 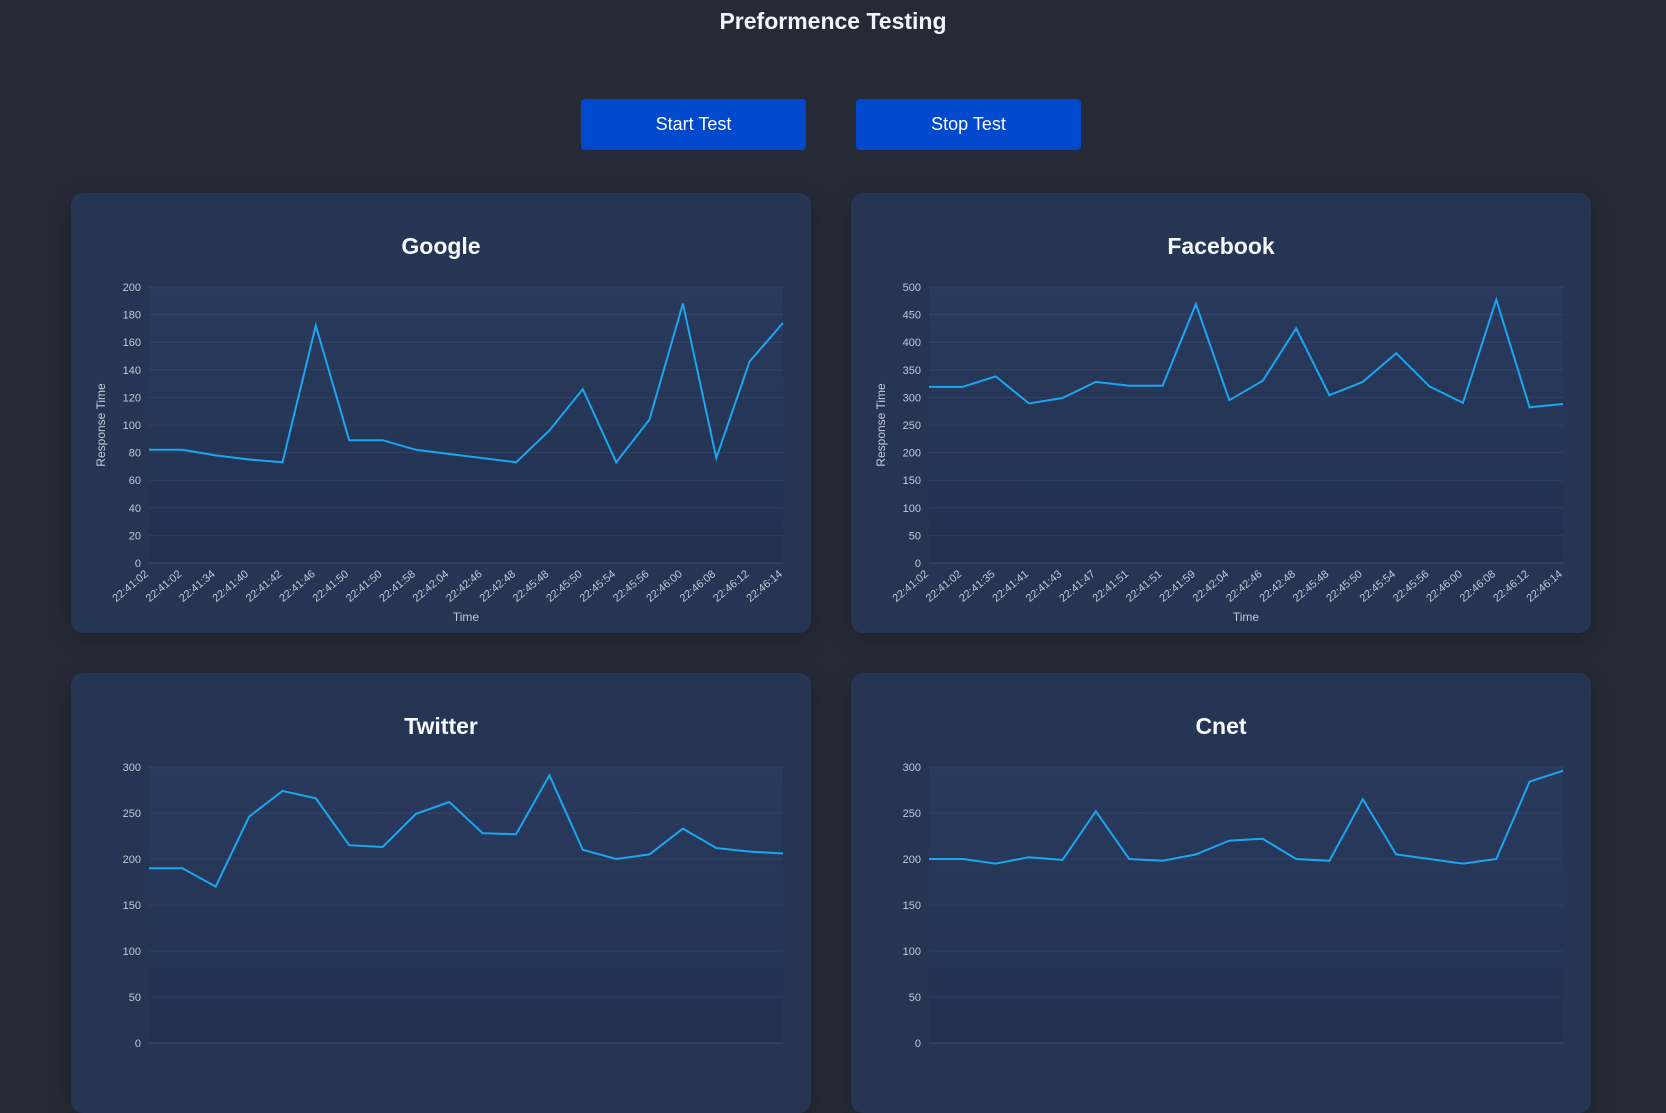 I want to click on x-tick-label: 22:41:42, so click(x=264, y=586).